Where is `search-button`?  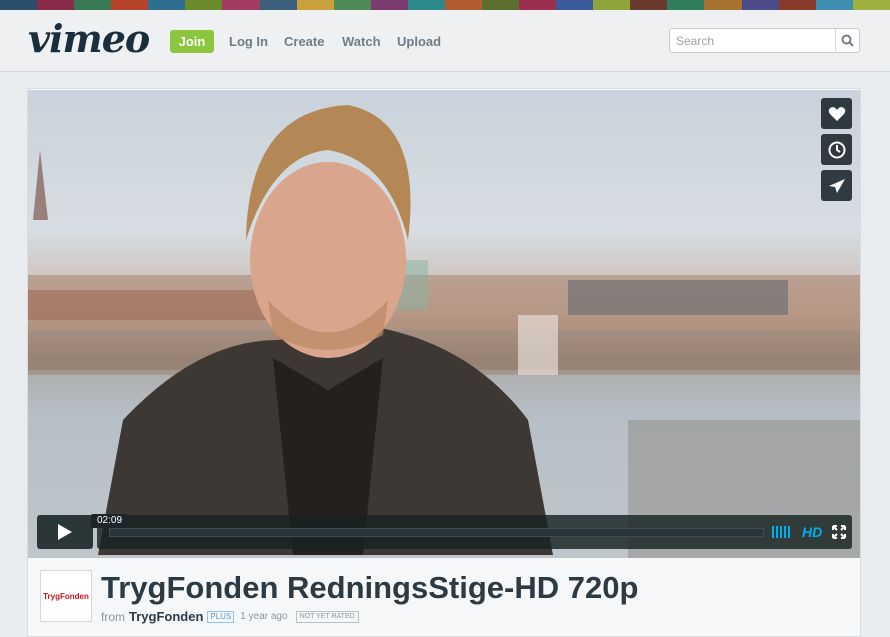
search-button is located at coordinates (847, 40).